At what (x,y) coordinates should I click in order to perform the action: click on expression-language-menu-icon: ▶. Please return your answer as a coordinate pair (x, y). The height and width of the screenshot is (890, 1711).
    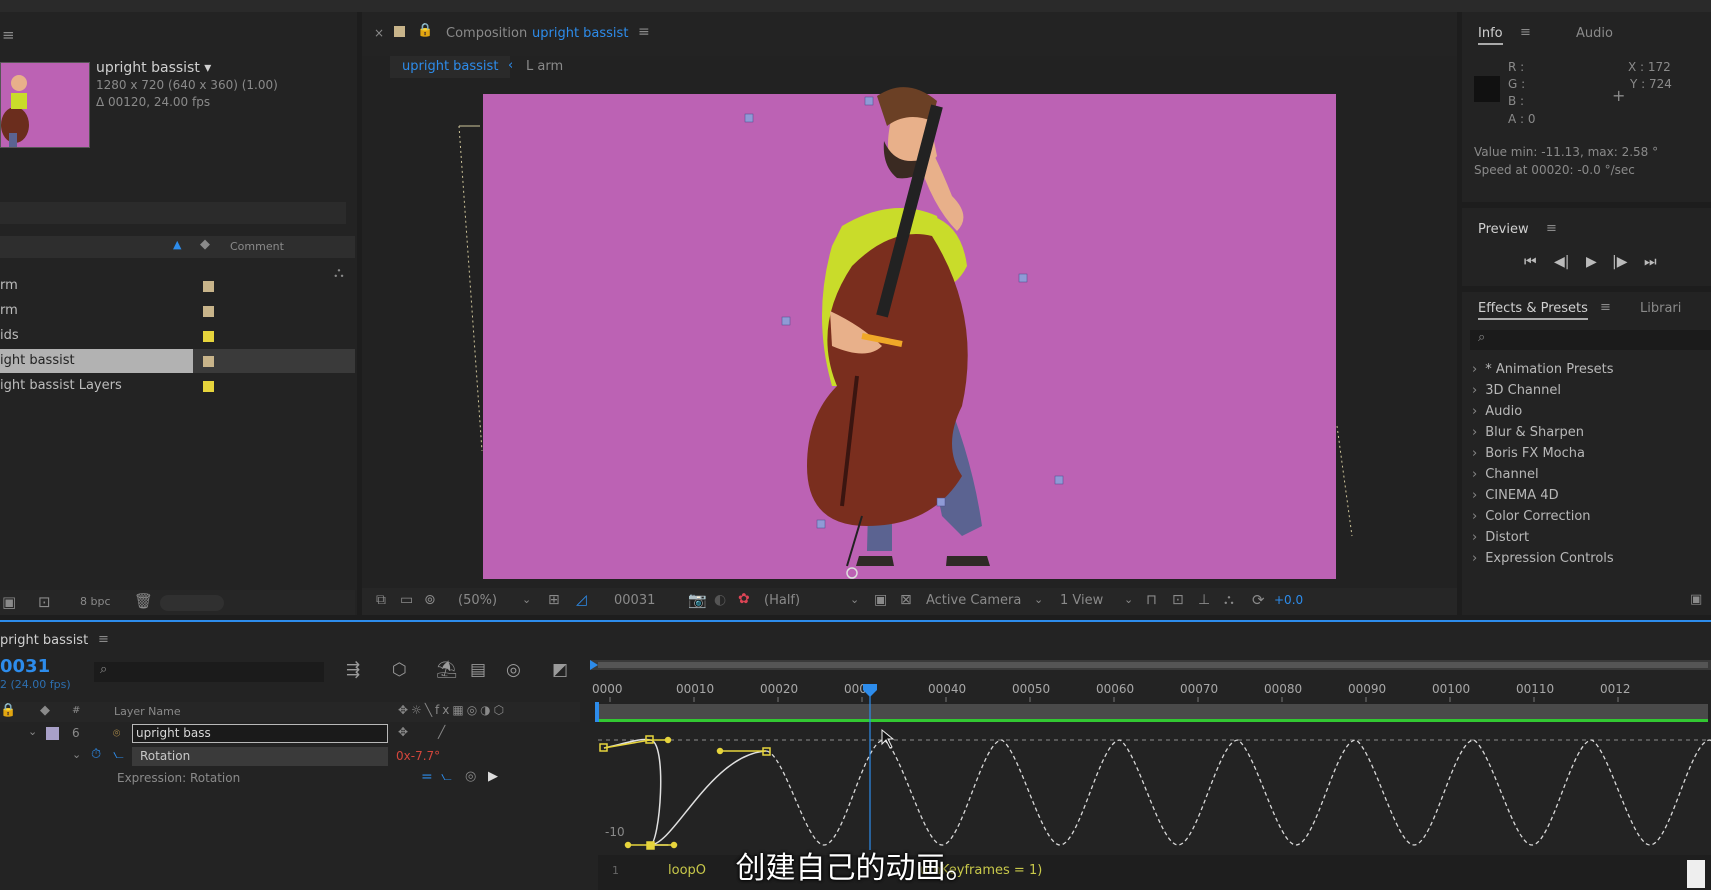
    Looking at the image, I should click on (493, 776).